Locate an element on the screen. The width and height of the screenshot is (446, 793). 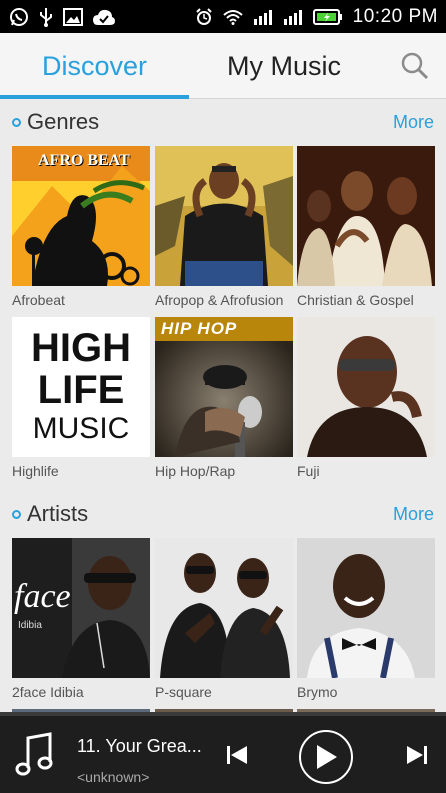
previous-button is located at coordinates (237, 755).